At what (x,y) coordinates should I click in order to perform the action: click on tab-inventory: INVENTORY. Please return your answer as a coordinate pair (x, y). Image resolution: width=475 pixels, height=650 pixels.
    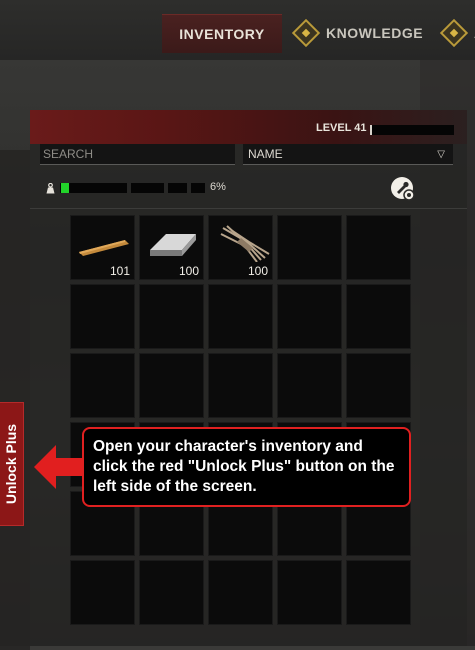
    Looking at the image, I should click on (222, 33).